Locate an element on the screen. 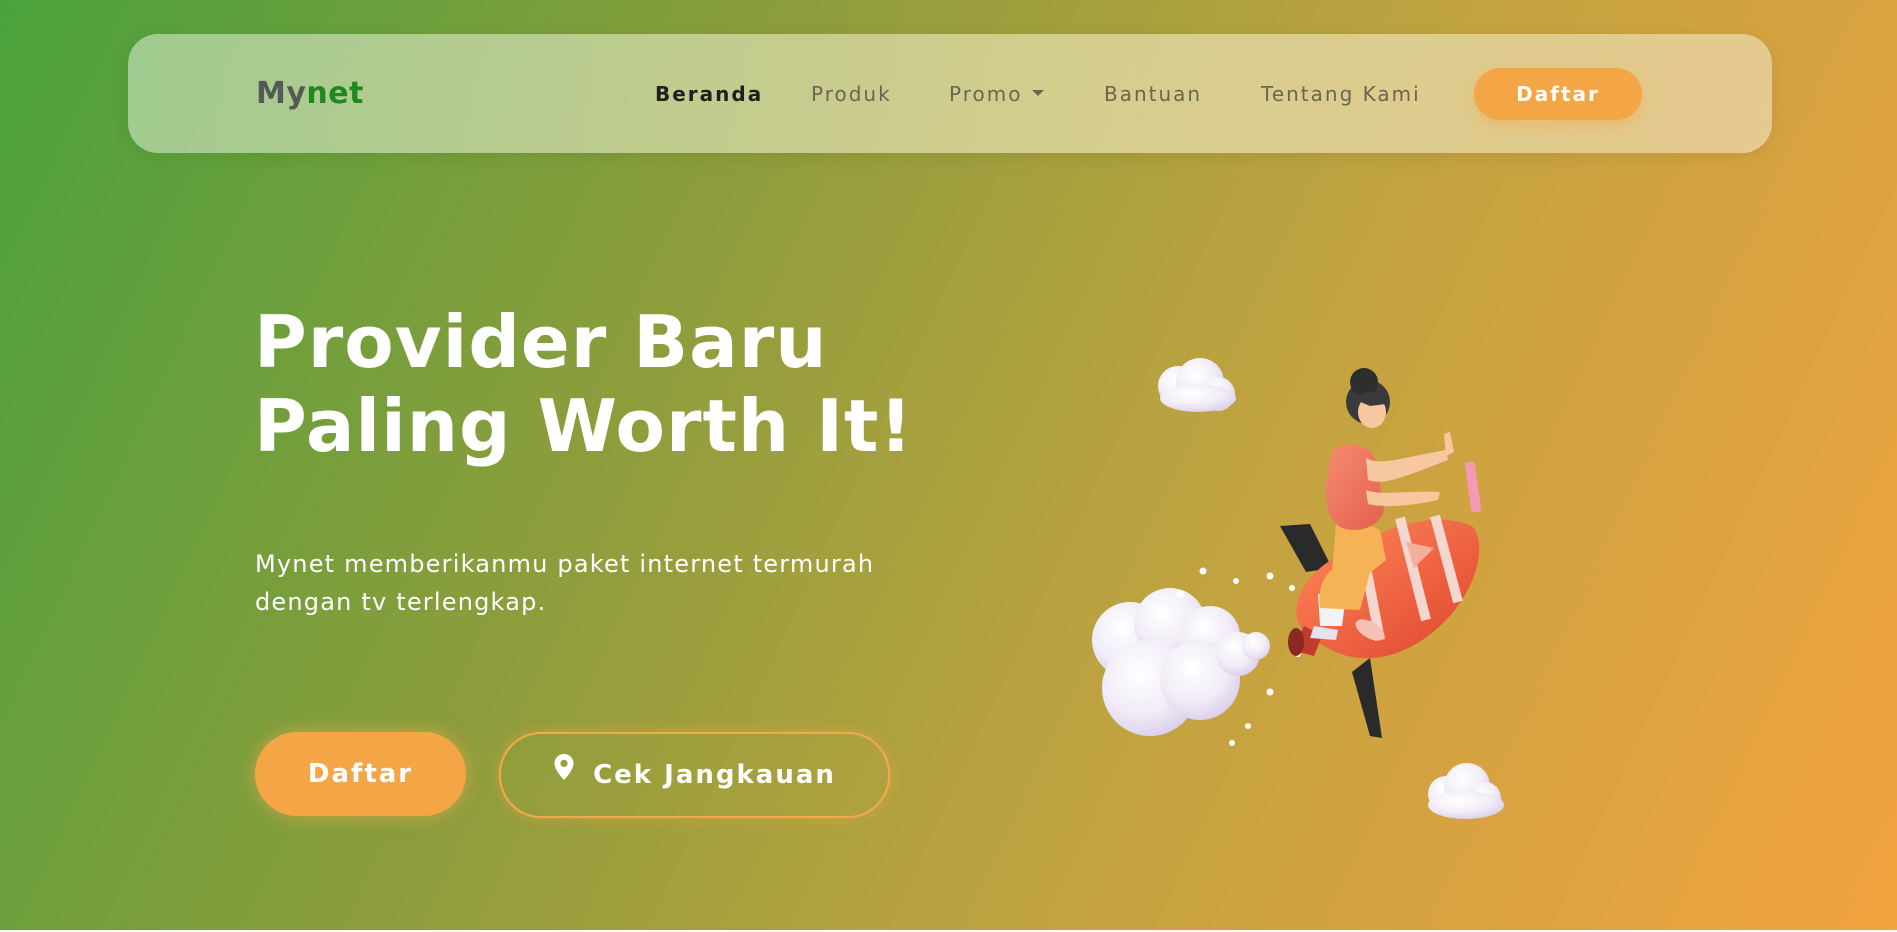 The height and width of the screenshot is (932, 1897). cek-jangkauan-button: Cek Jangkauan is located at coordinates (694, 775).